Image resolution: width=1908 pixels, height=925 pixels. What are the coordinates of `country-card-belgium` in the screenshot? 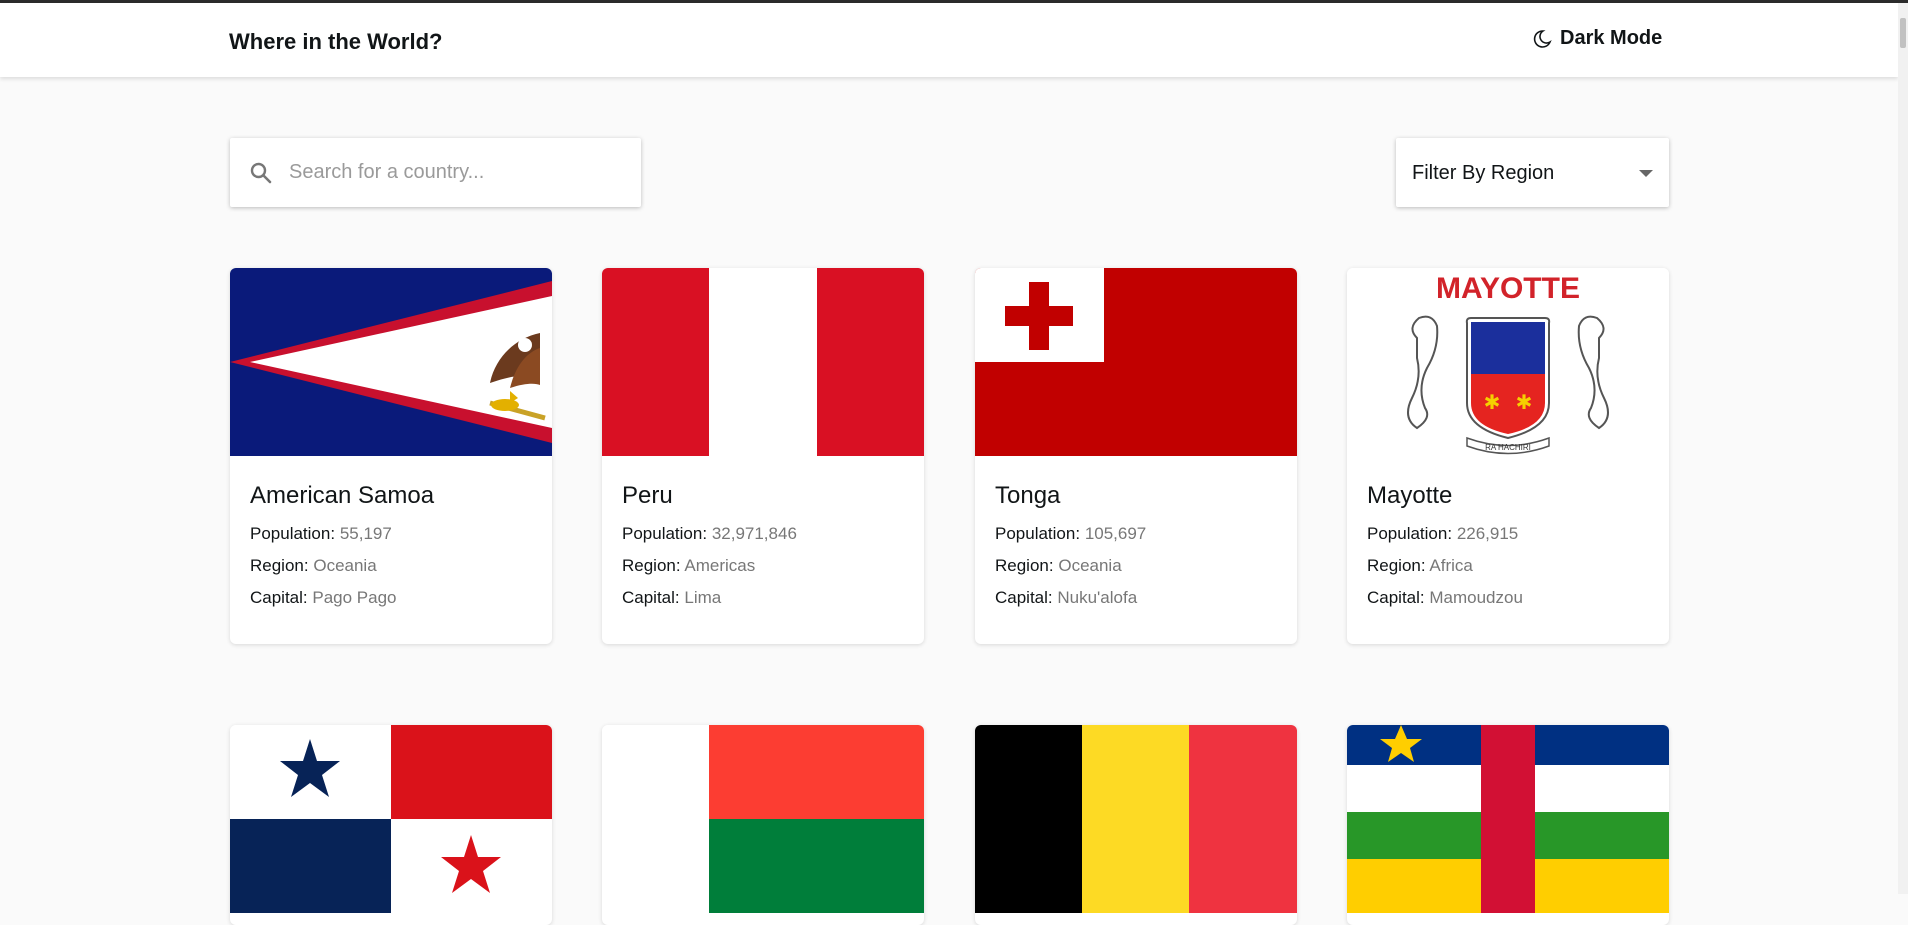 It's located at (1136, 825).